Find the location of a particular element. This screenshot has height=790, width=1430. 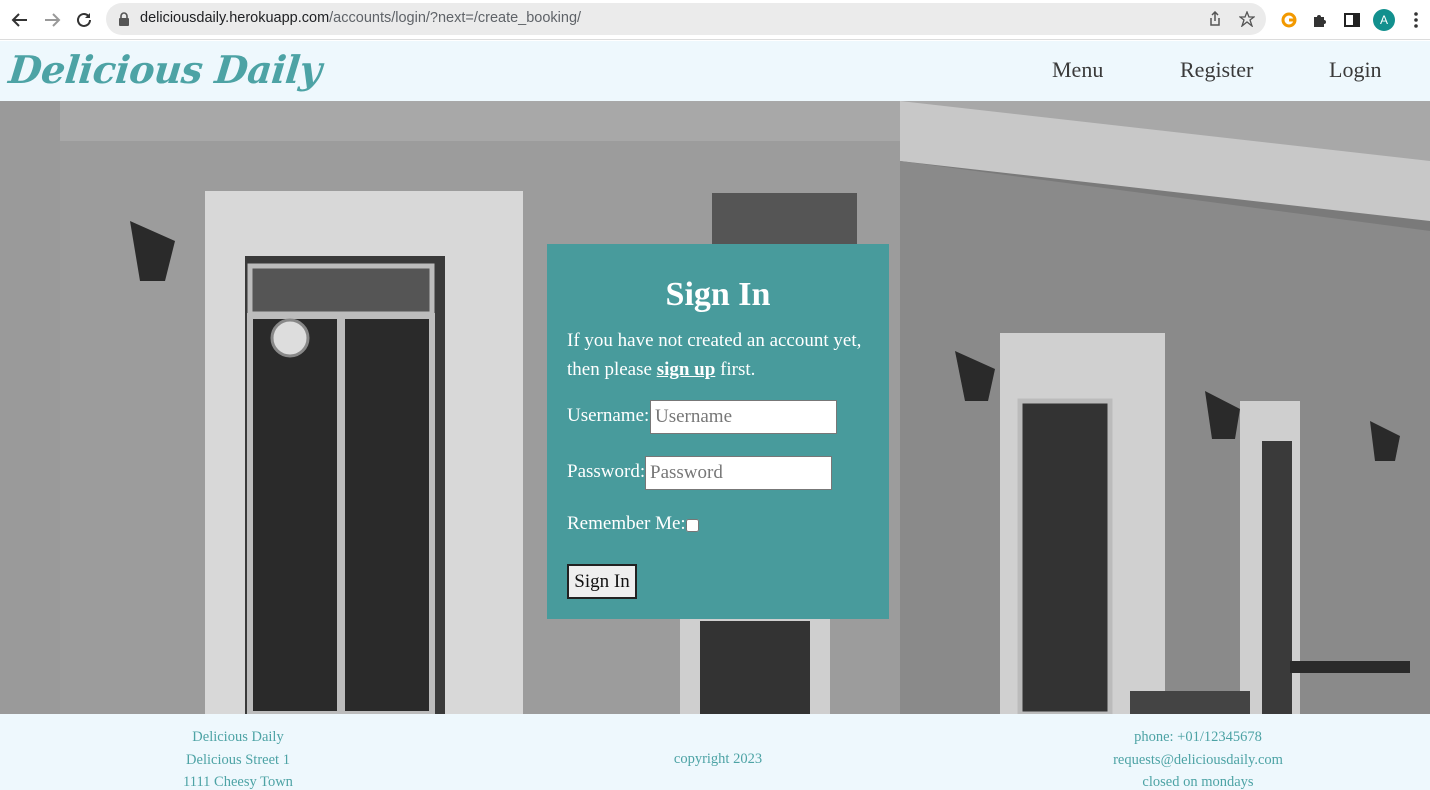

site-header: Delicious Daily Menu Register Login is located at coordinates (715, 71).